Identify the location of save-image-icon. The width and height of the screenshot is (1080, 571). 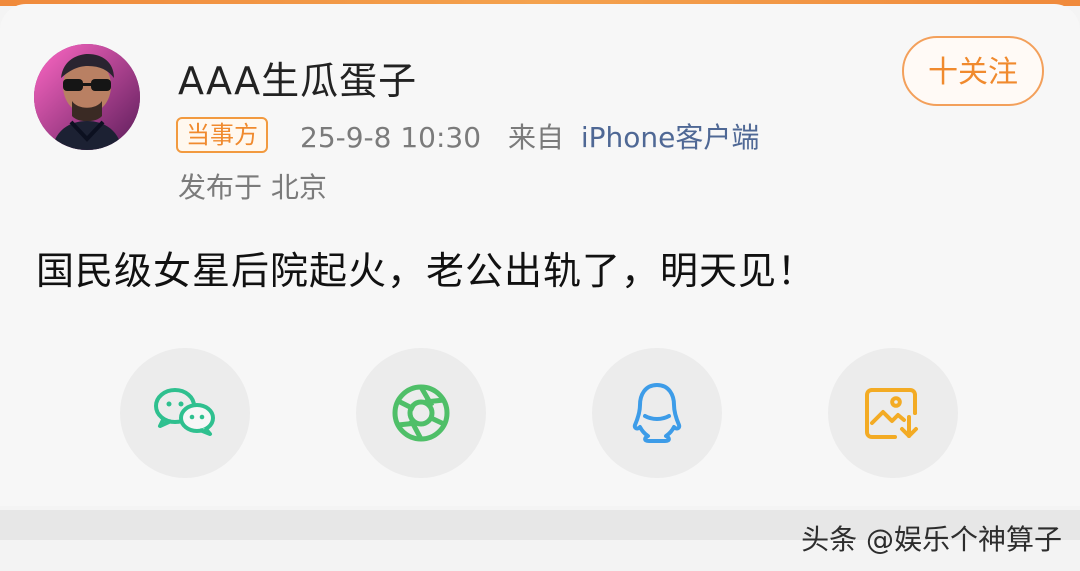
(891, 413).